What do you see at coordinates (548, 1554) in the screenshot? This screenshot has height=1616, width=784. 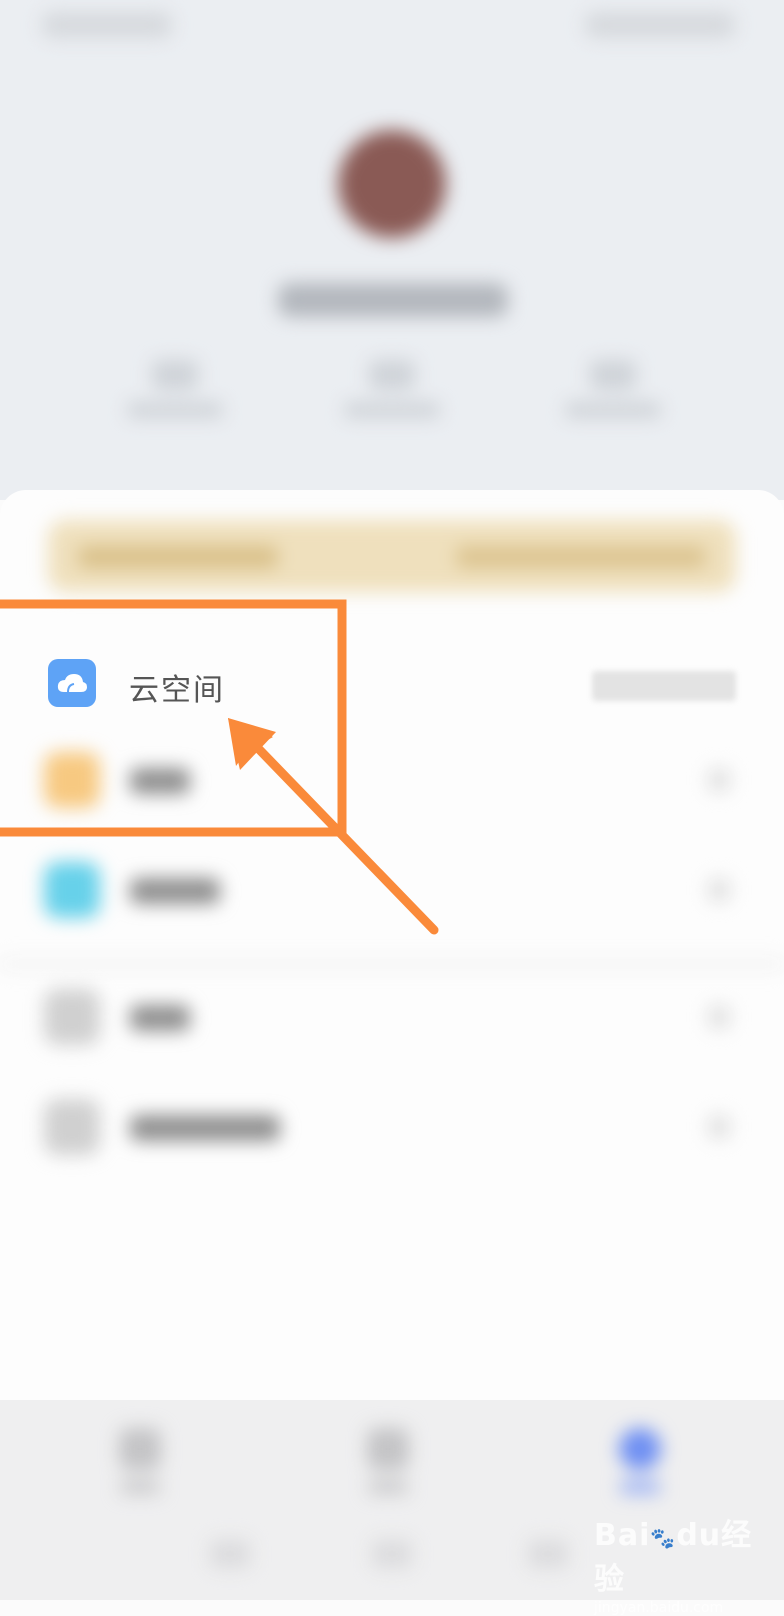 I see `recents-button` at bounding box center [548, 1554].